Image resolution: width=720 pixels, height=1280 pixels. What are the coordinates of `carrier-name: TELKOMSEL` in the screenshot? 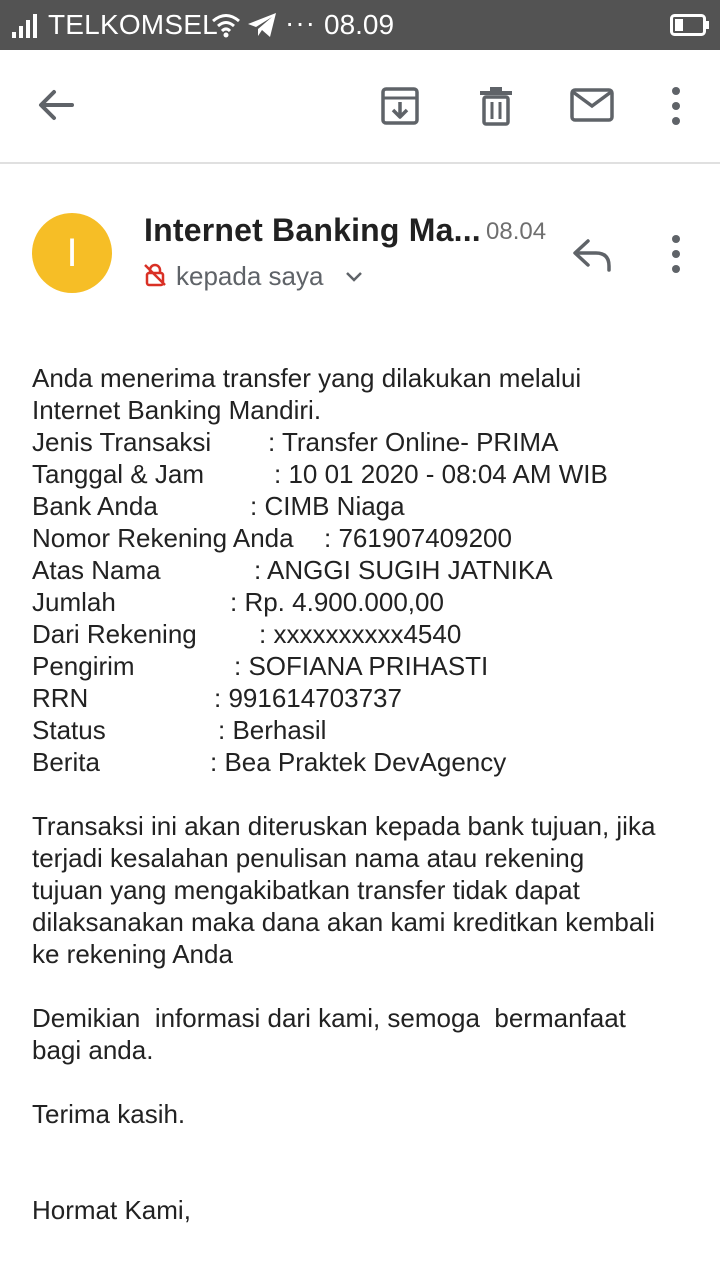 It's located at (133, 24).